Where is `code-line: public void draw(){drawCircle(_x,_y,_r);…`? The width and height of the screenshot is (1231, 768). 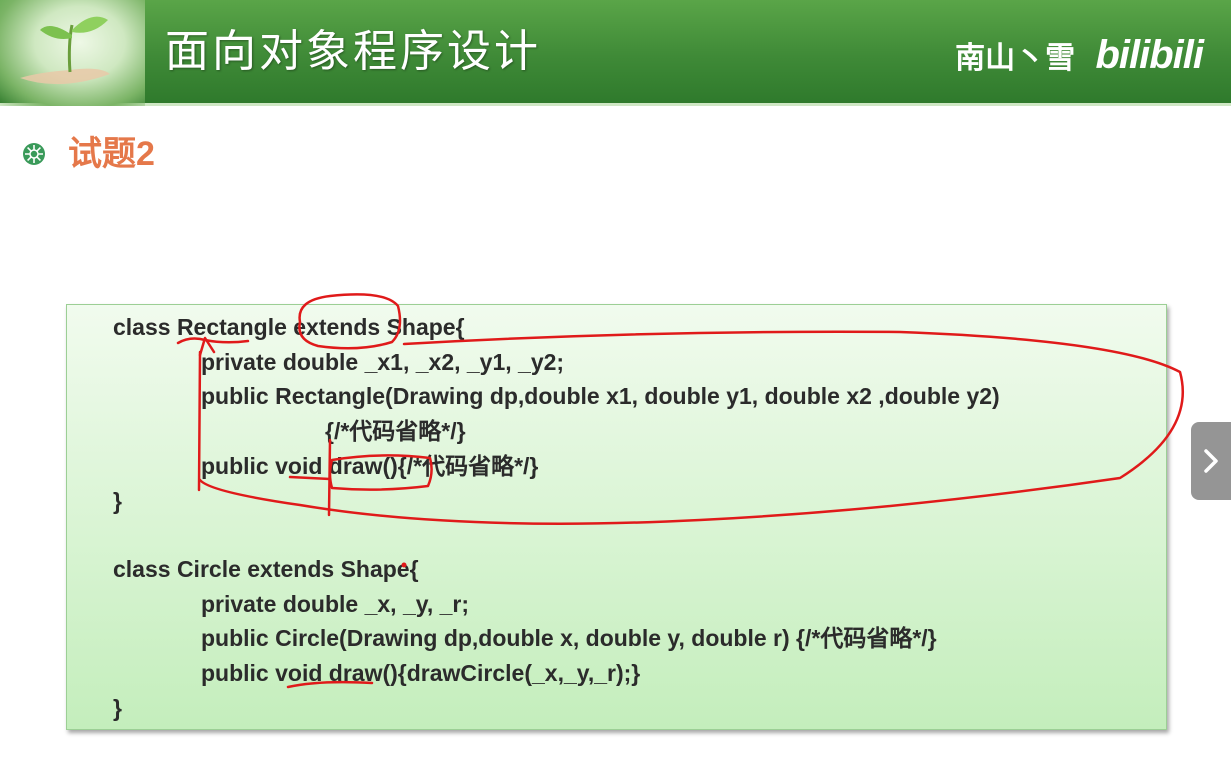
code-line: public void draw(){drawCircle(_x,_y,_r);… is located at coordinates (421, 673).